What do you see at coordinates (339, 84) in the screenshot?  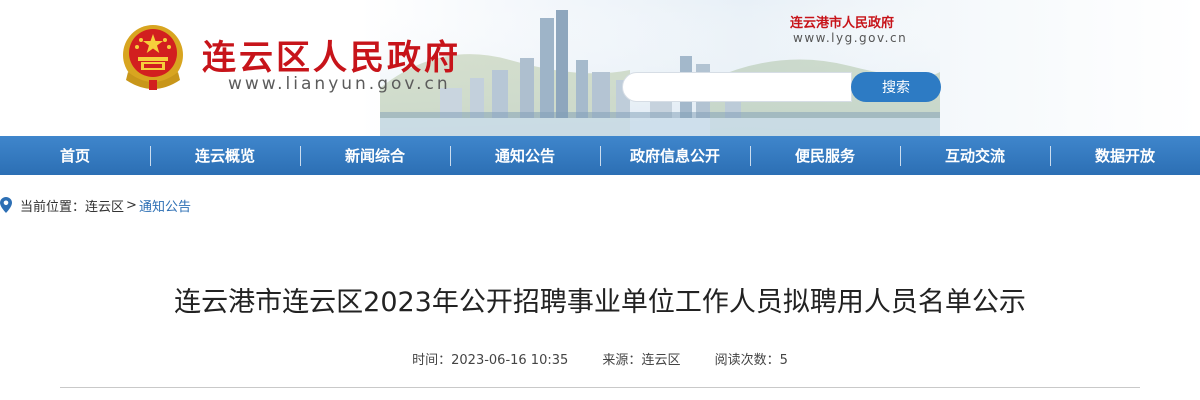 I see `site-url: www.lianyun.gov.cn` at bounding box center [339, 84].